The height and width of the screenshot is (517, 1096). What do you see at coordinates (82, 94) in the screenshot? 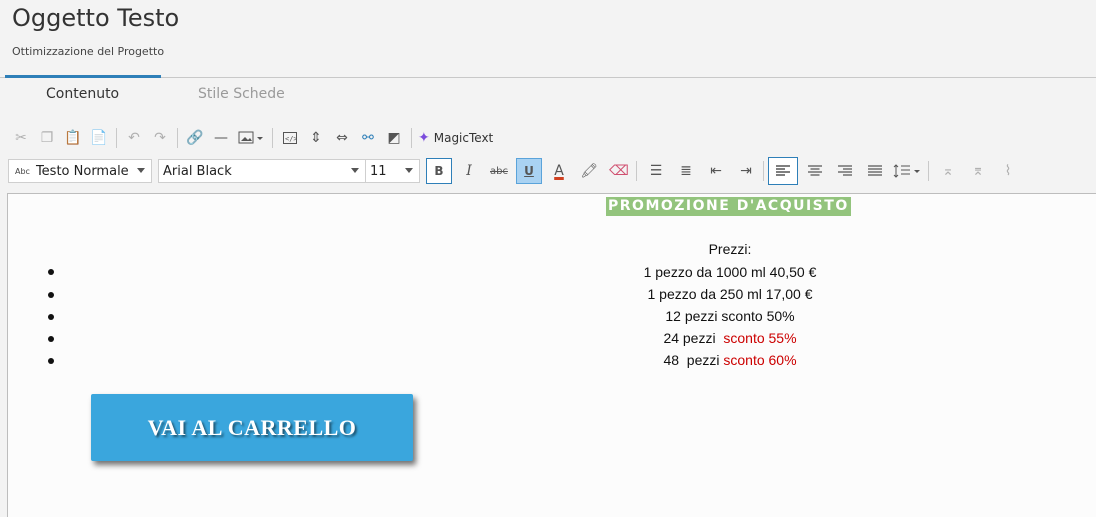
I see `tab-contenuto: Contenuto` at bounding box center [82, 94].